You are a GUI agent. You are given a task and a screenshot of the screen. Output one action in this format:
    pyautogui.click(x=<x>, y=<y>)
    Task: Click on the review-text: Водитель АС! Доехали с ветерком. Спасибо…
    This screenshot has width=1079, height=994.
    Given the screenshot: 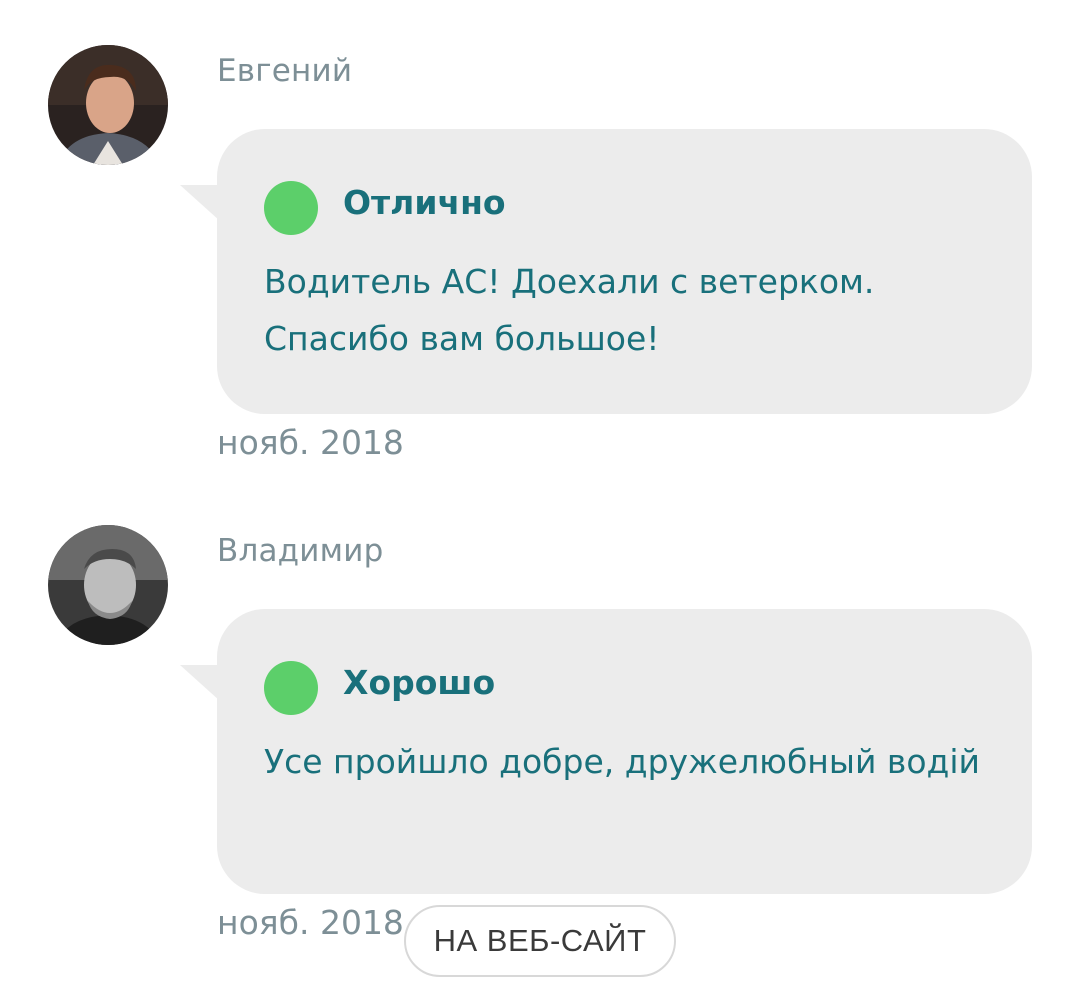 What is the action you would take?
    pyautogui.click(x=569, y=310)
    